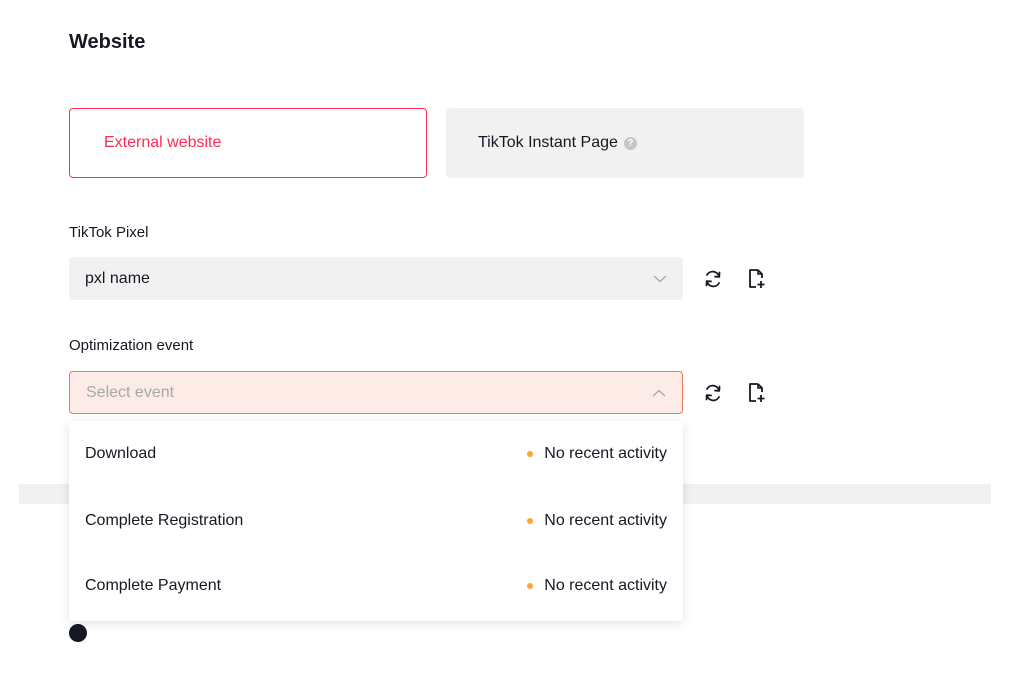 The width and height of the screenshot is (1024, 697). I want to click on radio-icon, so click(78, 633).